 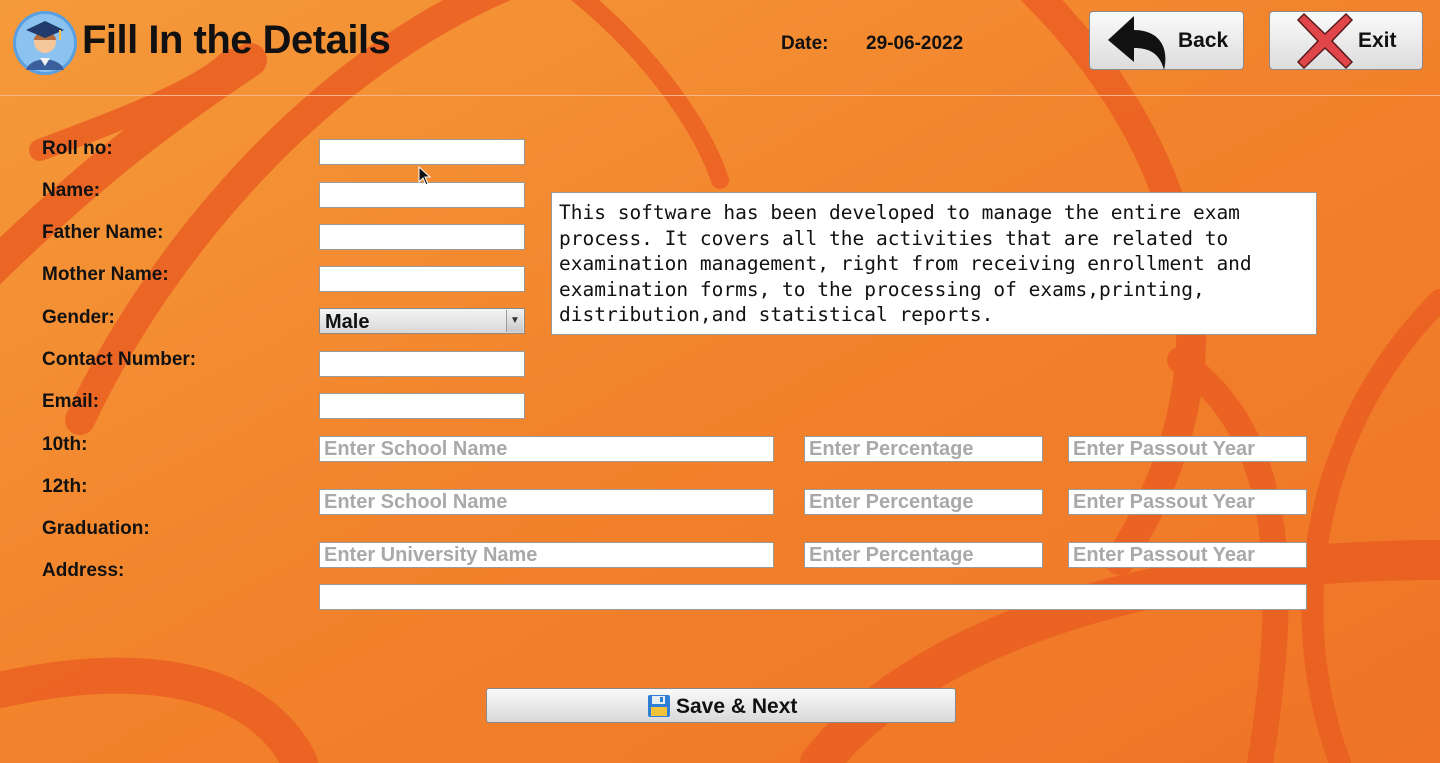 What do you see at coordinates (546, 555) in the screenshot?
I see `graduation-university-input` at bounding box center [546, 555].